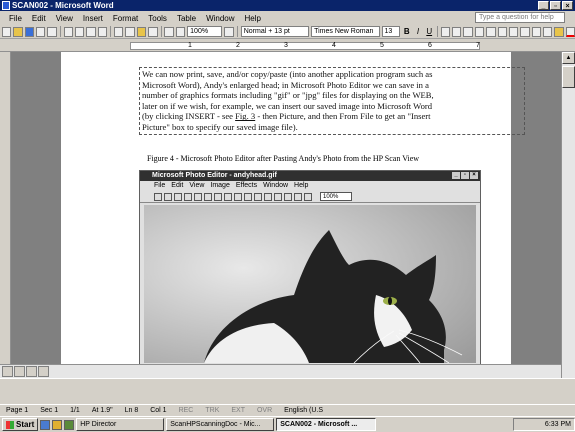 This screenshot has width=575, height=432. I want to click on photo-editor-menu: File Edit View Image Effects Window Help, so click(310, 186).